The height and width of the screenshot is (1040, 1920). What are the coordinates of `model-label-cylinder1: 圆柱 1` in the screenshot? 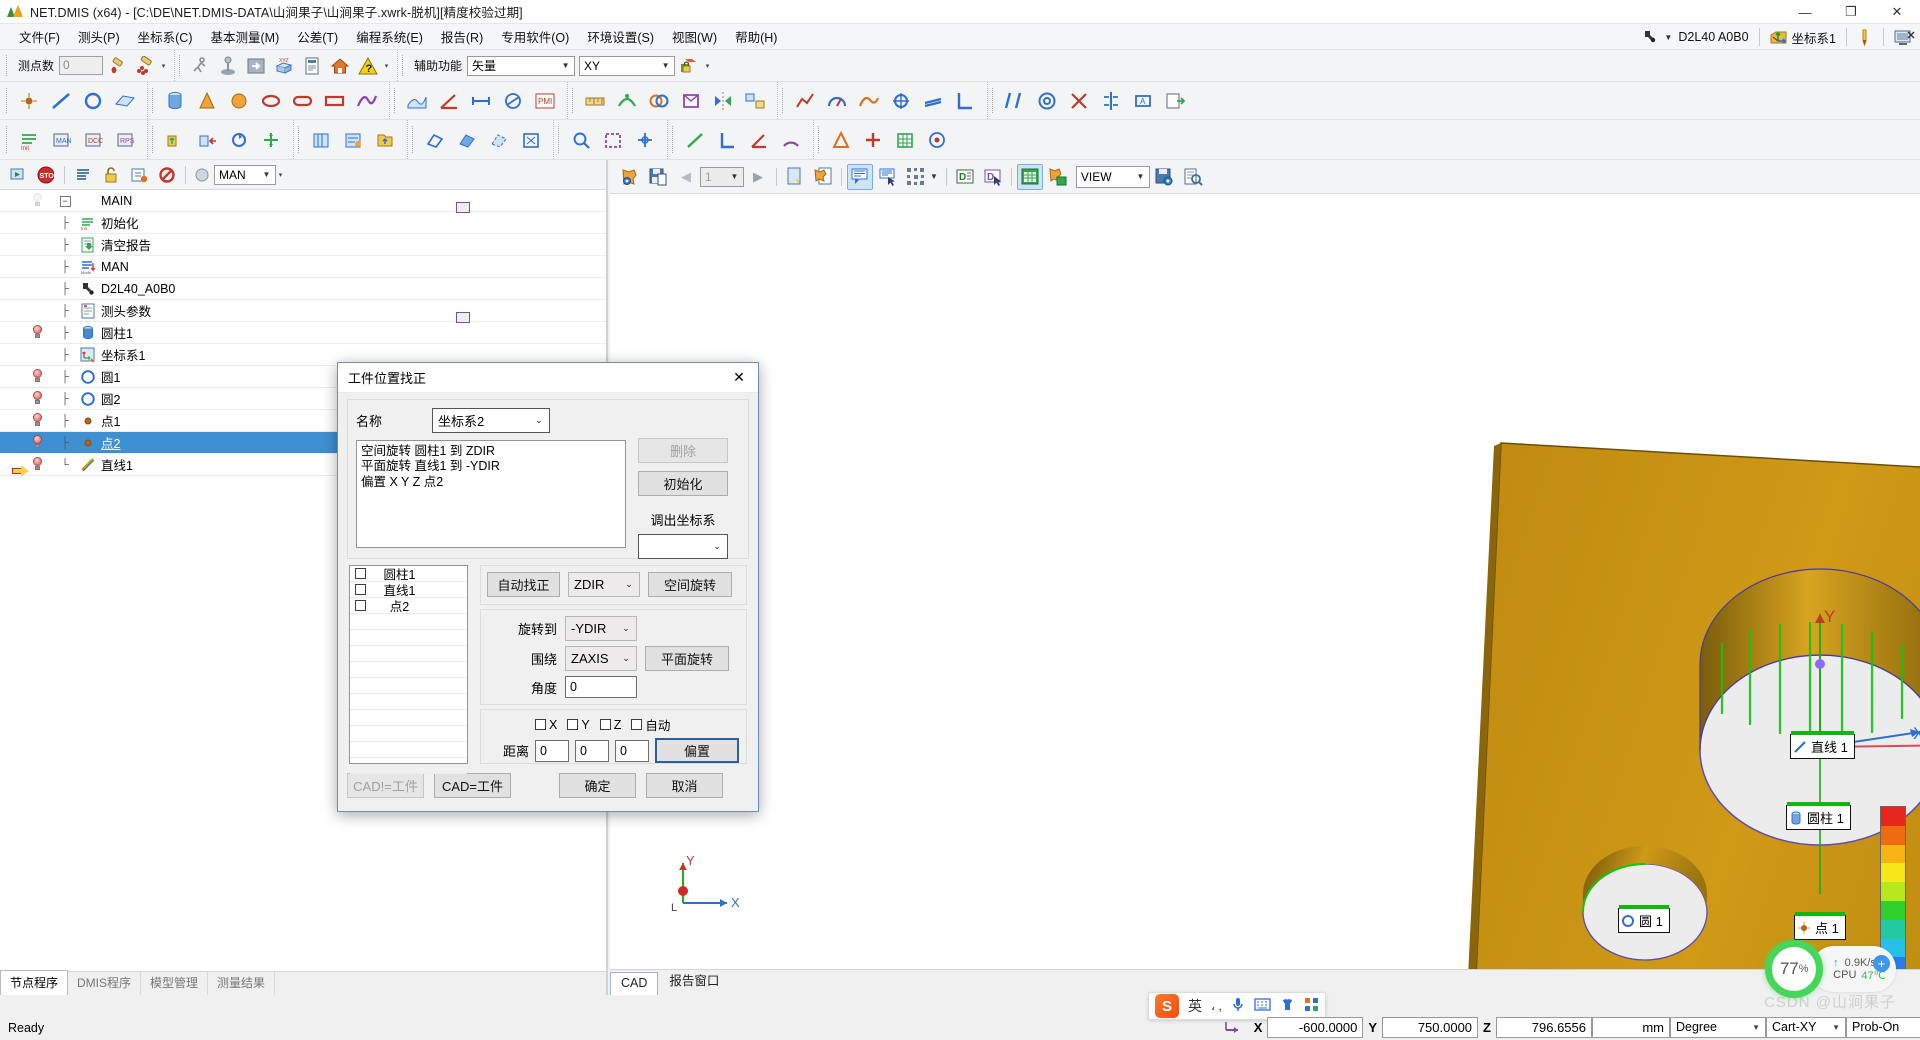 It's located at (1818, 816).